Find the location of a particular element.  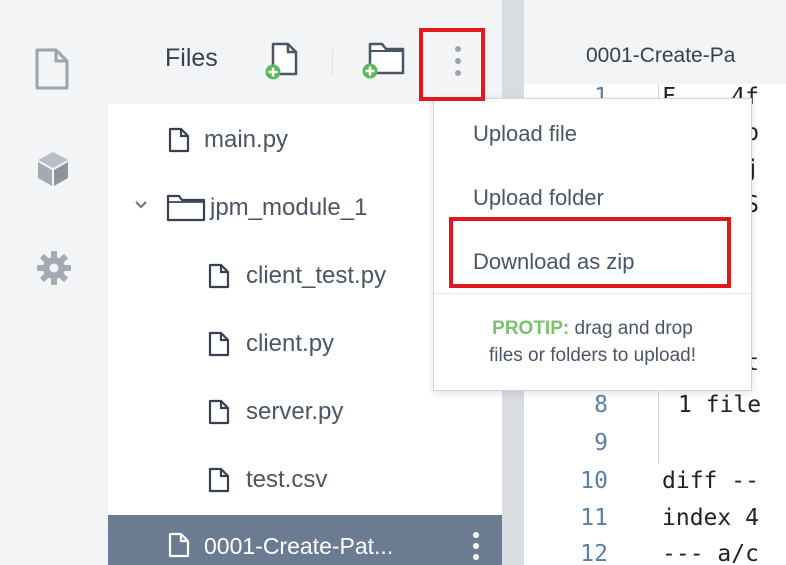

editor-tab: 0001-Create-Pa is located at coordinates (660, 56).